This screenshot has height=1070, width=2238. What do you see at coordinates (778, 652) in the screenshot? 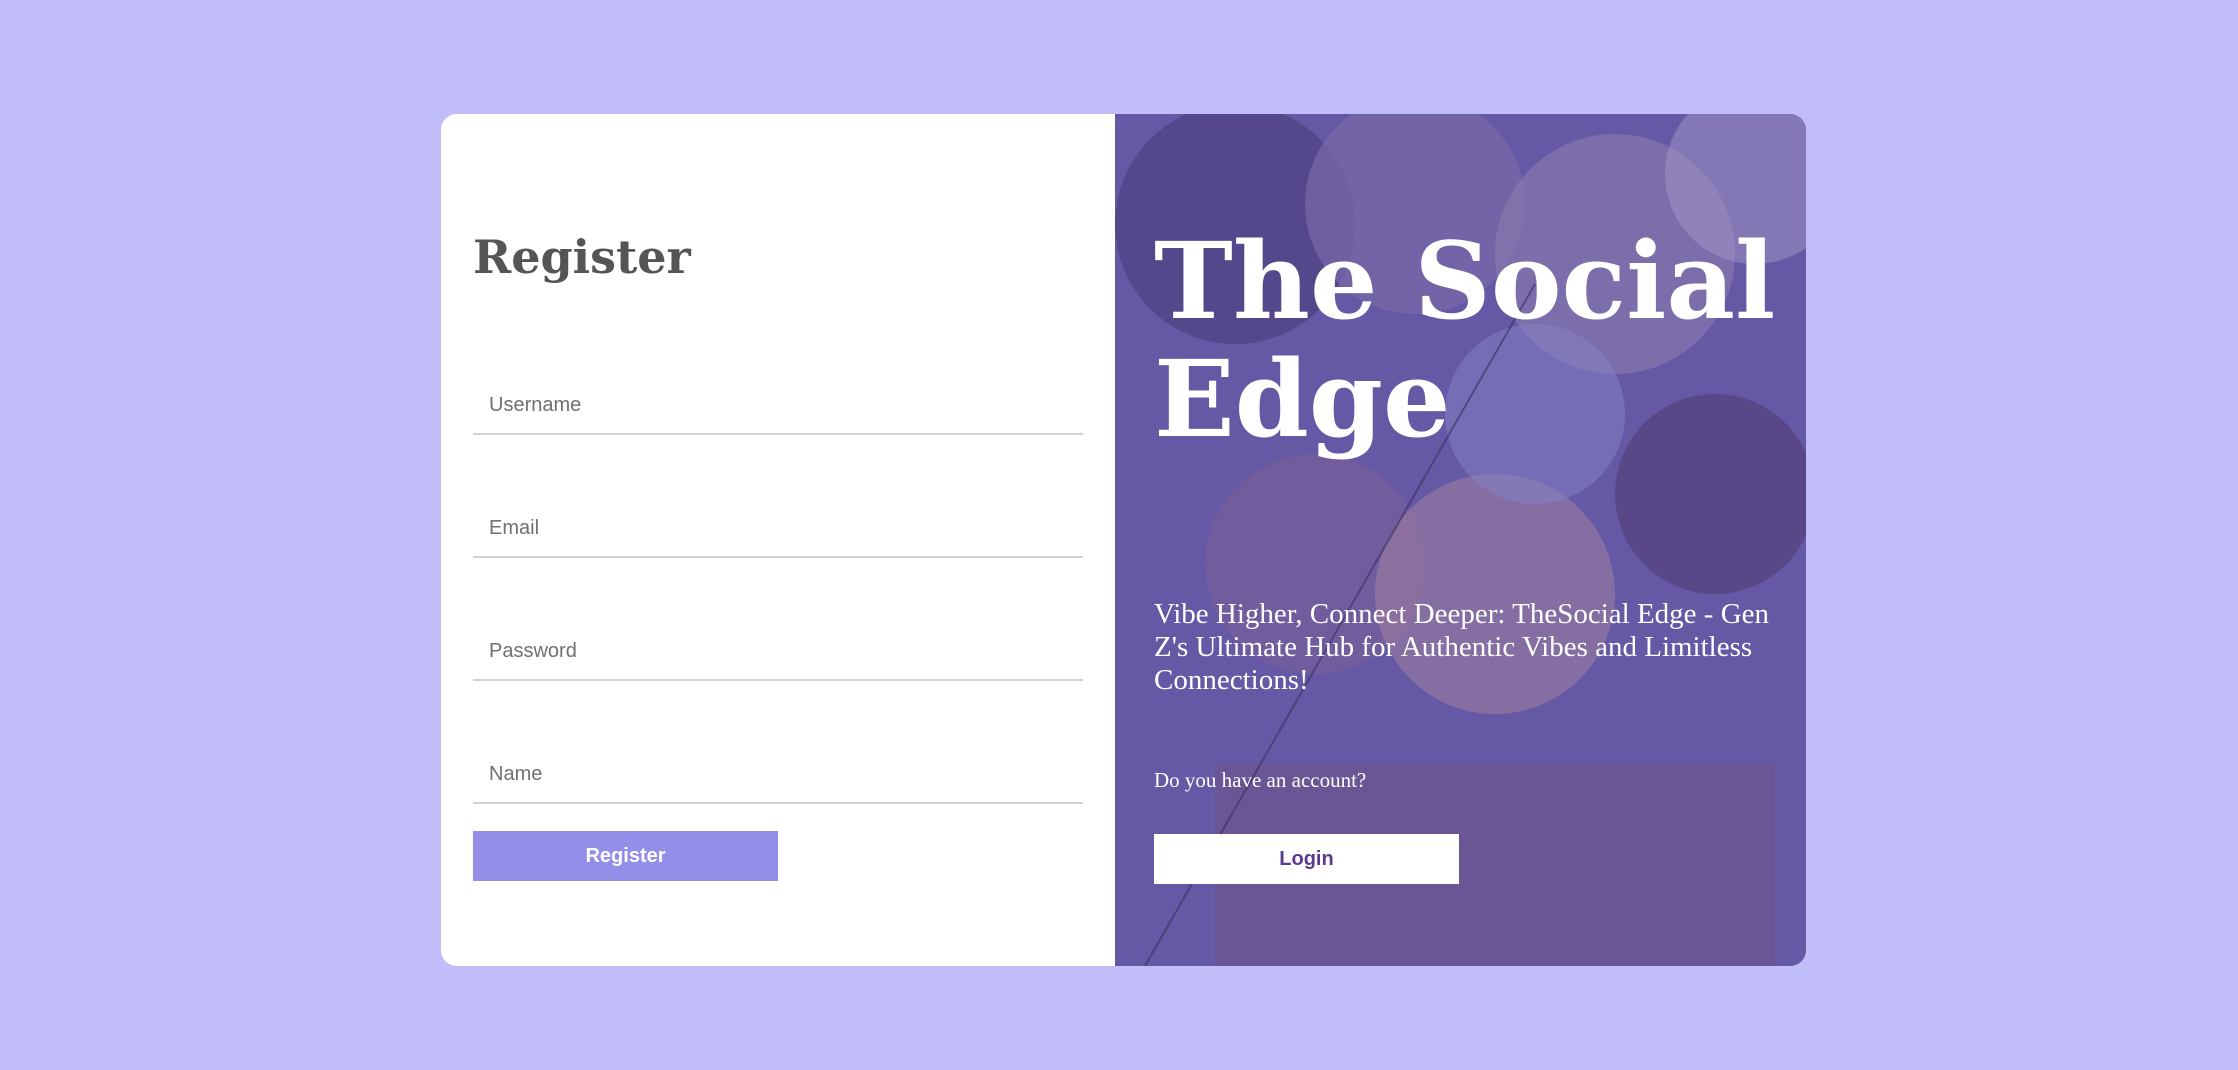
I see `password-input` at bounding box center [778, 652].